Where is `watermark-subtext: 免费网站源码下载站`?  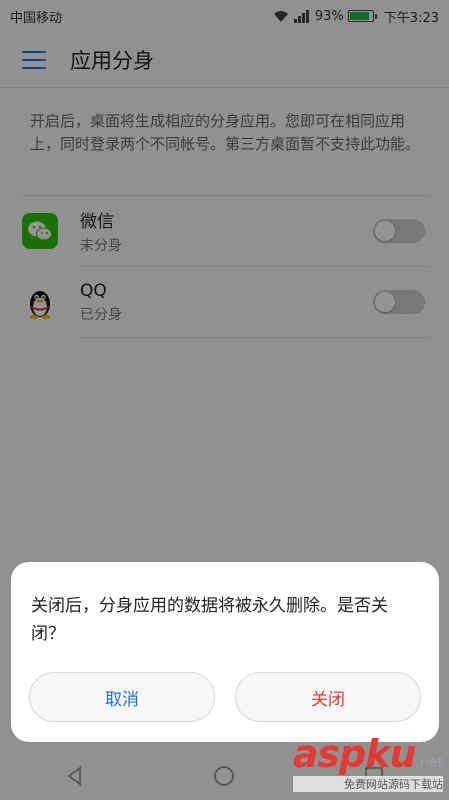
watermark-subtext: 免费网站源码下载站 is located at coordinates (367, 784).